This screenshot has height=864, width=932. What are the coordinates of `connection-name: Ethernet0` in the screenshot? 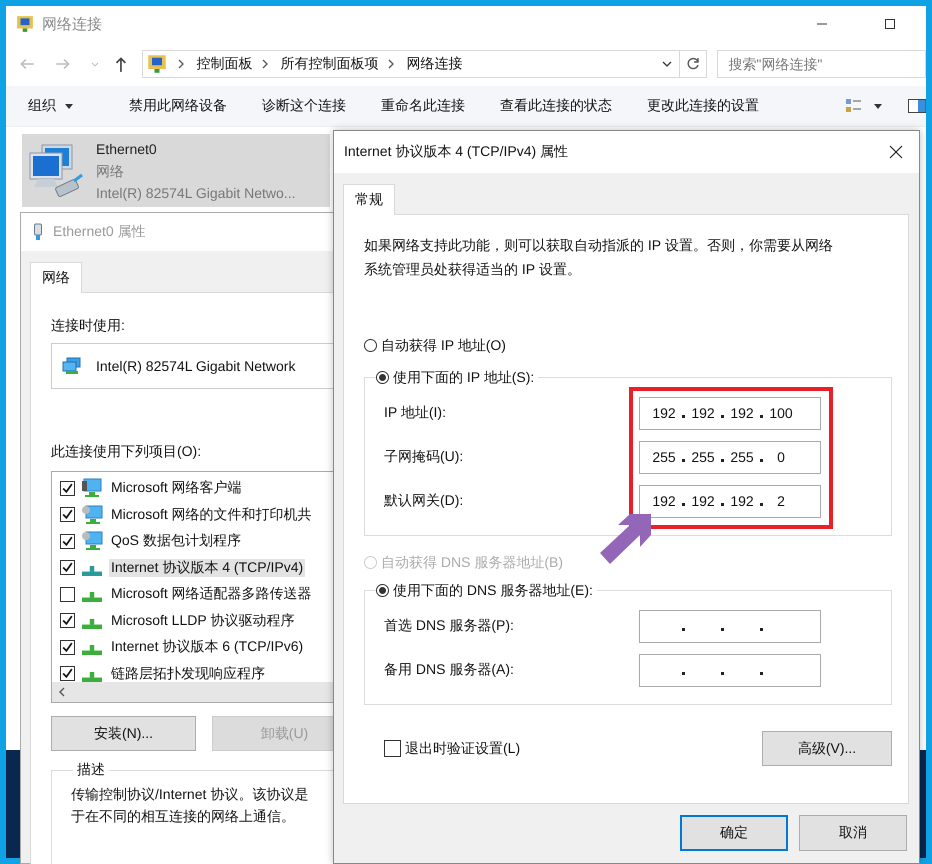 It's located at (127, 149).